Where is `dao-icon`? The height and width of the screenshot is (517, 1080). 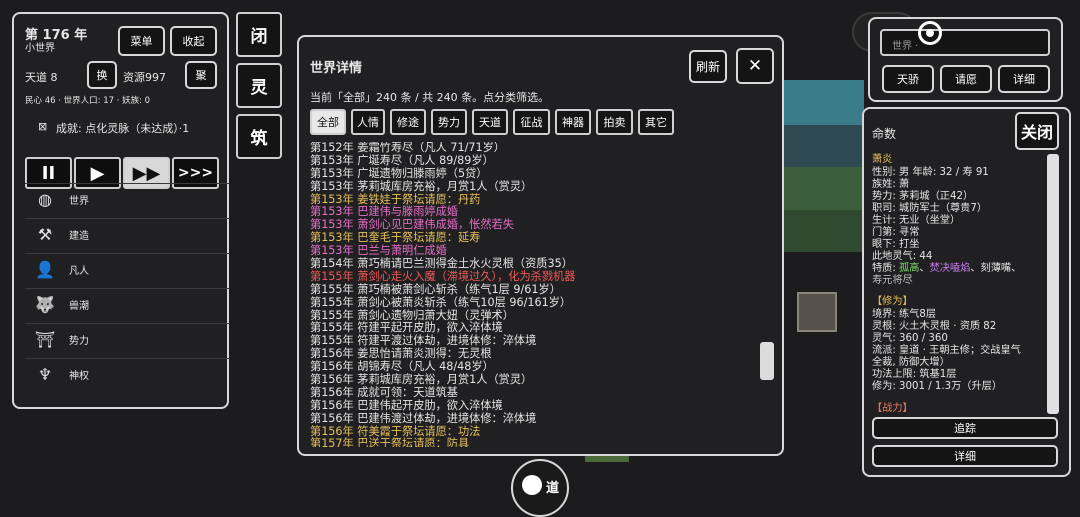 dao-icon is located at coordinates (532, 485).